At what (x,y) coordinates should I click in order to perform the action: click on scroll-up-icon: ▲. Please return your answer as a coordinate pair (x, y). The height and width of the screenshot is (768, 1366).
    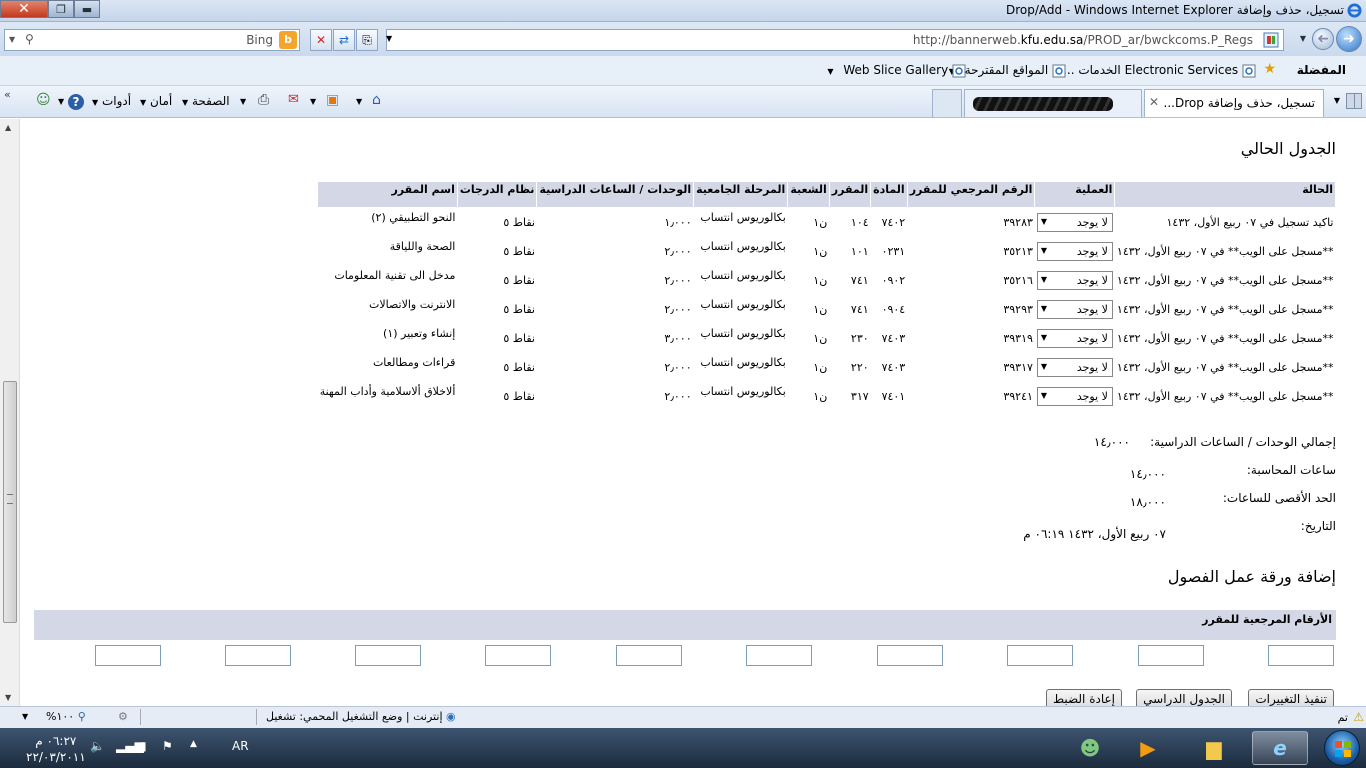
    Looking at the image, I should click on (8, 127).